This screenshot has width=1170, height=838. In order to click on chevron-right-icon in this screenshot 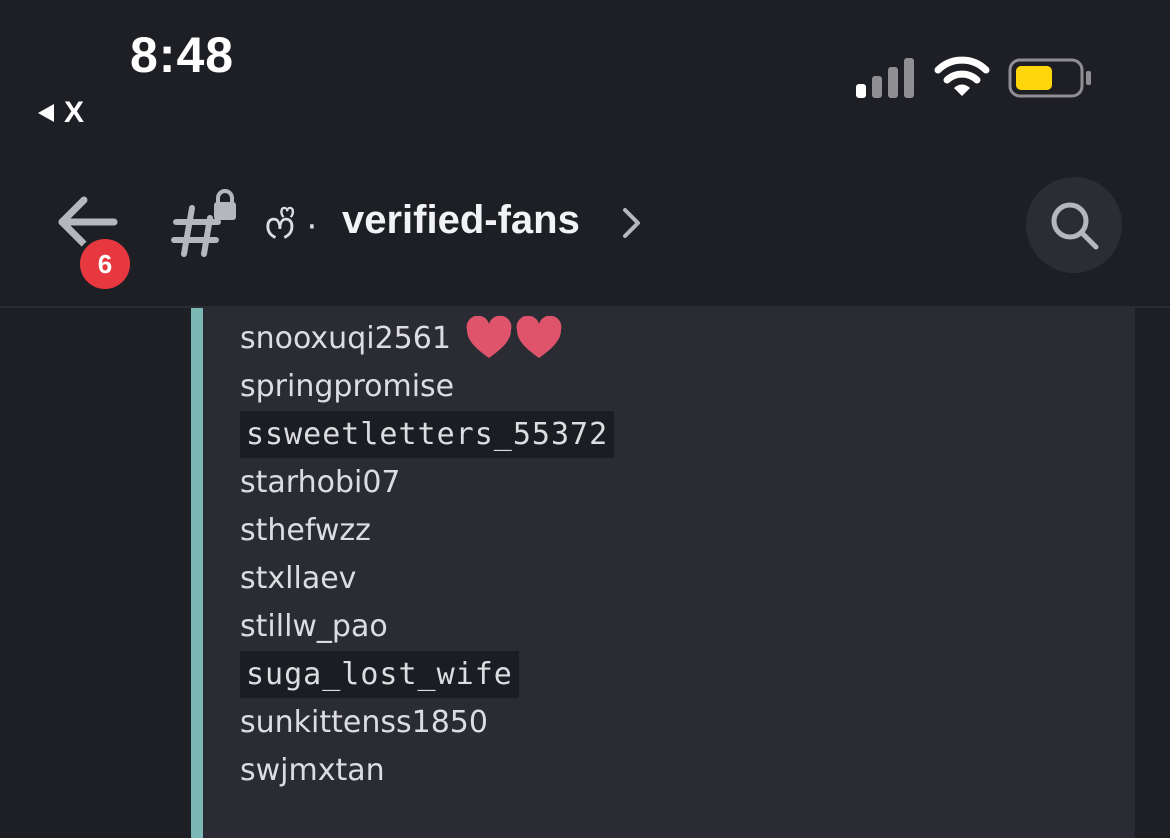, I will do `click(632, 223)`.